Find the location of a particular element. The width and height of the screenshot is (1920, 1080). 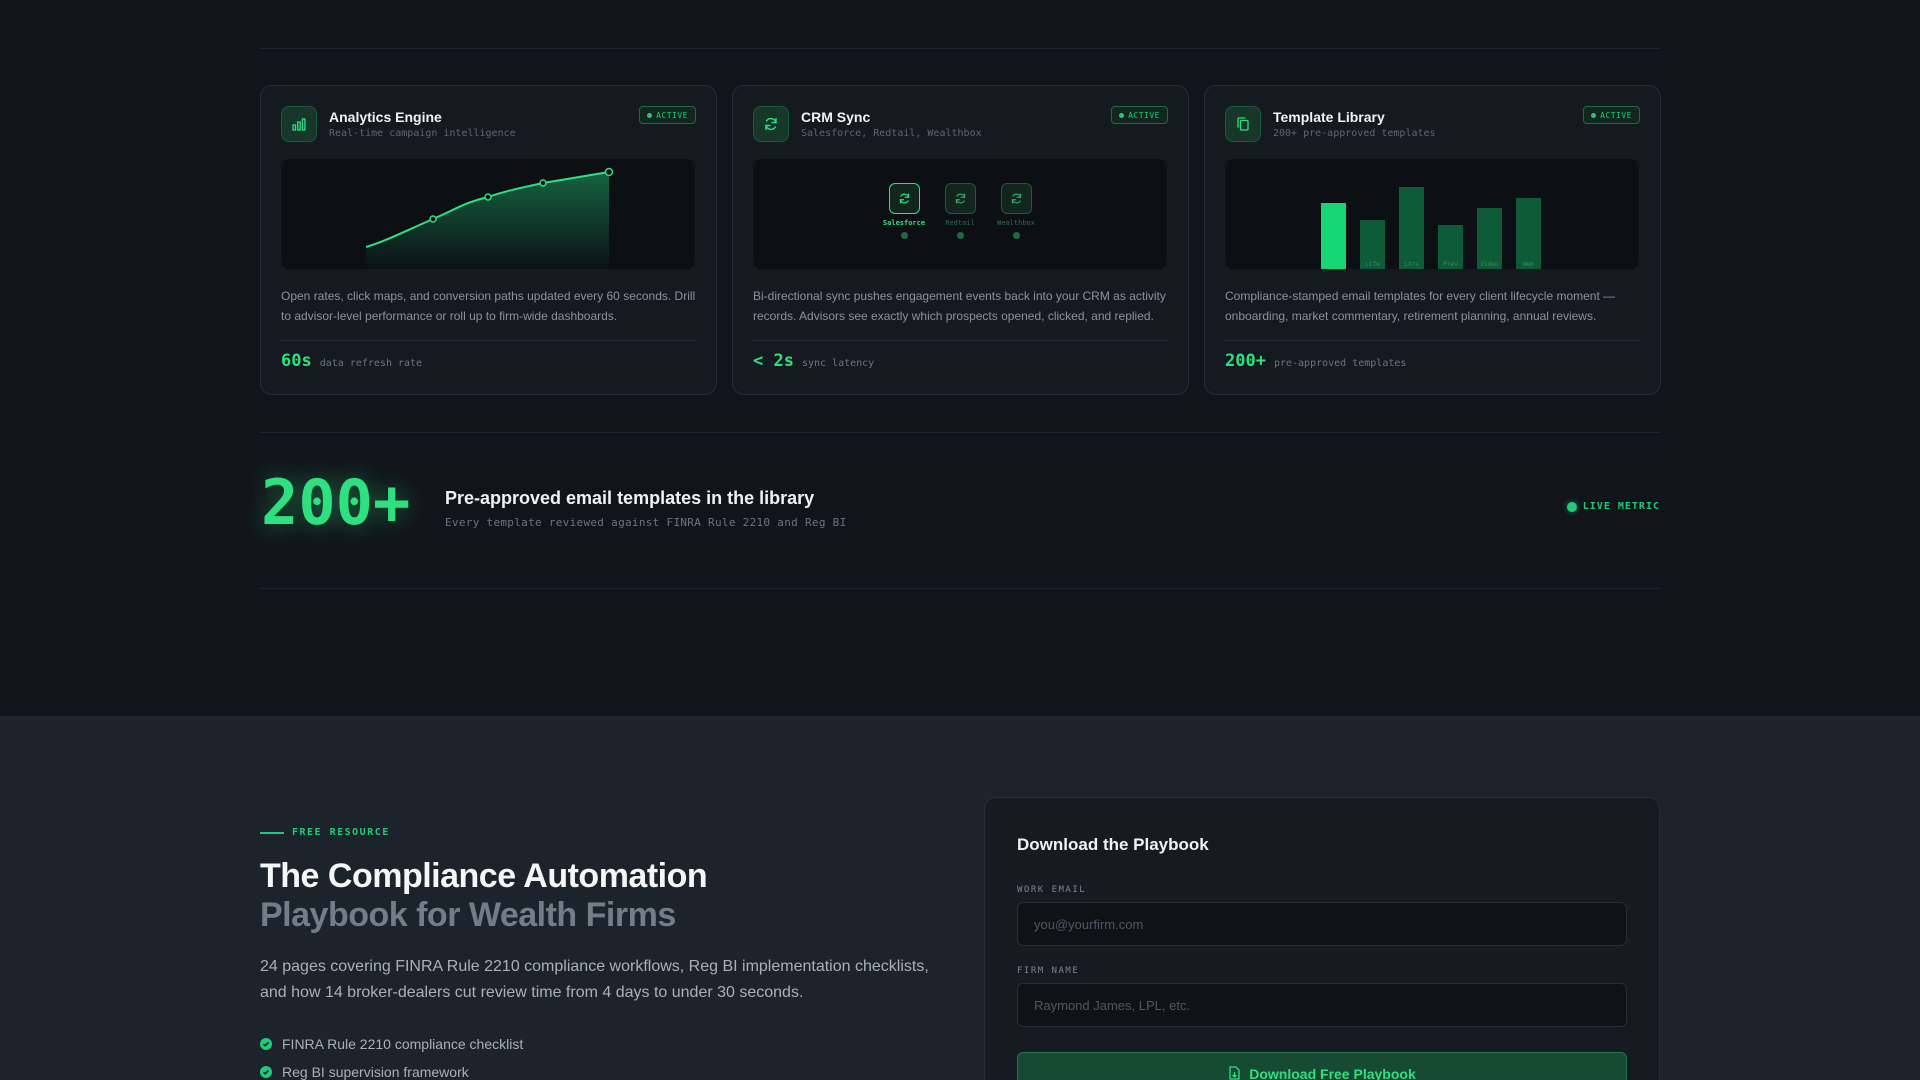

copy-icon is located at coordinates (1243, 124).